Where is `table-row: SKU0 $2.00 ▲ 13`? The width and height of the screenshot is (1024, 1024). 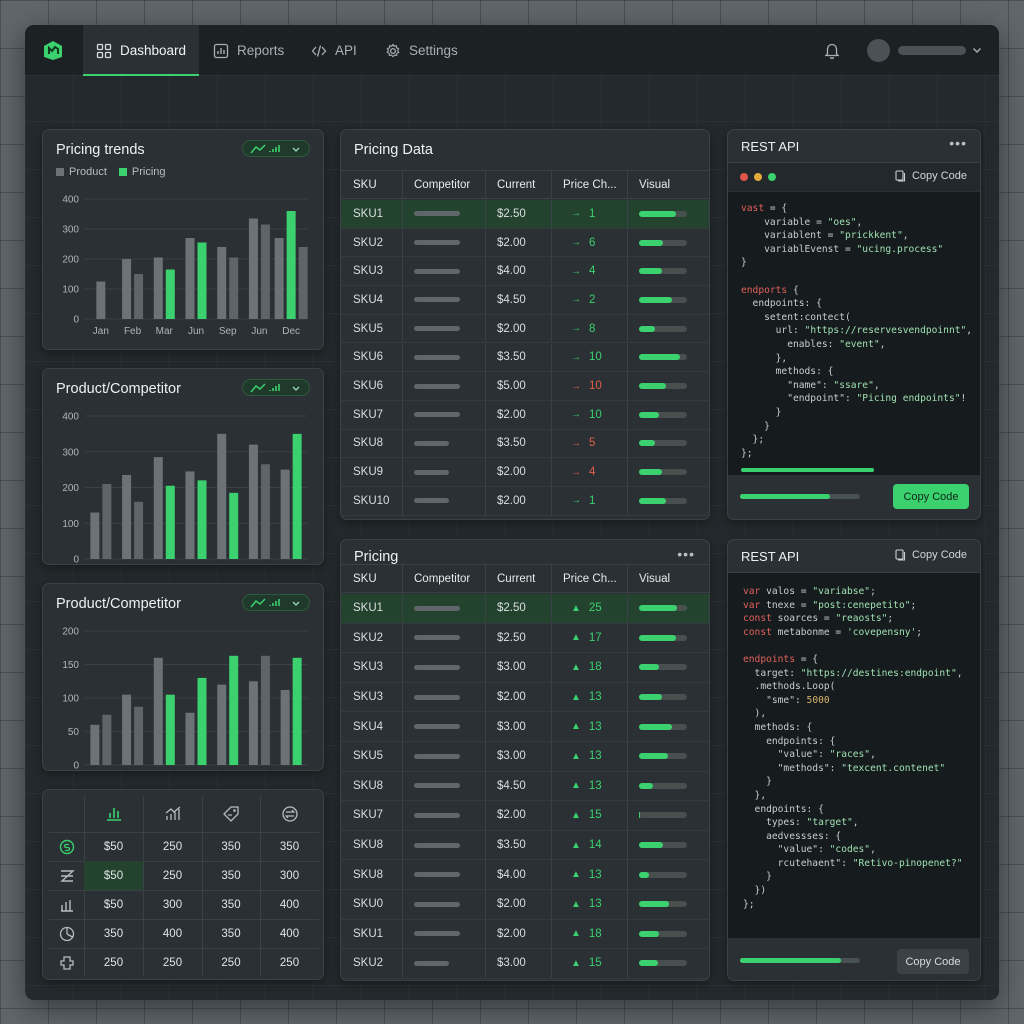
table-row: SKU0 $2.00 ▲ 13 is located at coordinates (525, 905).